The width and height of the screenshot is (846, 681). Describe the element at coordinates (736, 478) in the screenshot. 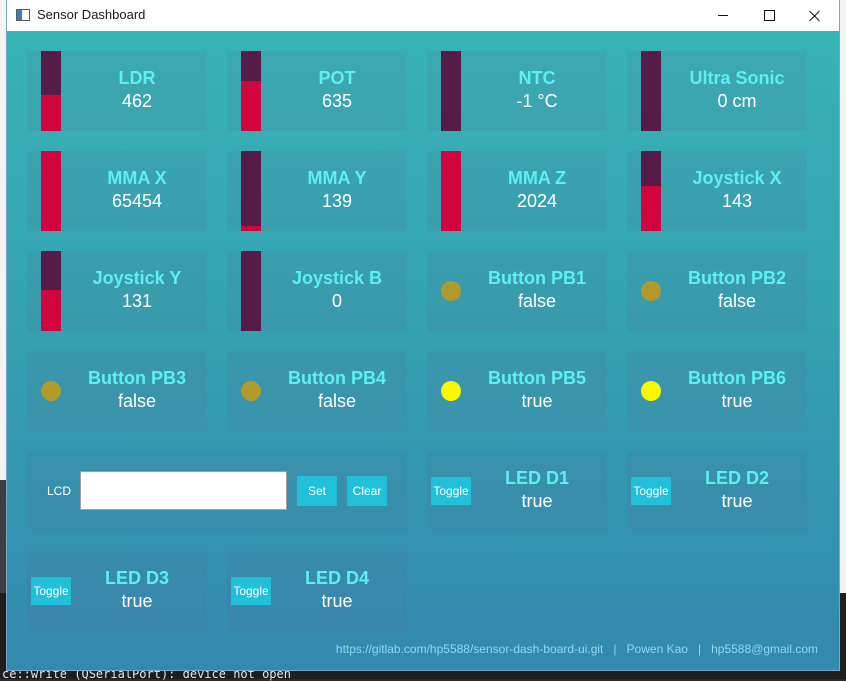

I see `led-name: LED D2` at that location.